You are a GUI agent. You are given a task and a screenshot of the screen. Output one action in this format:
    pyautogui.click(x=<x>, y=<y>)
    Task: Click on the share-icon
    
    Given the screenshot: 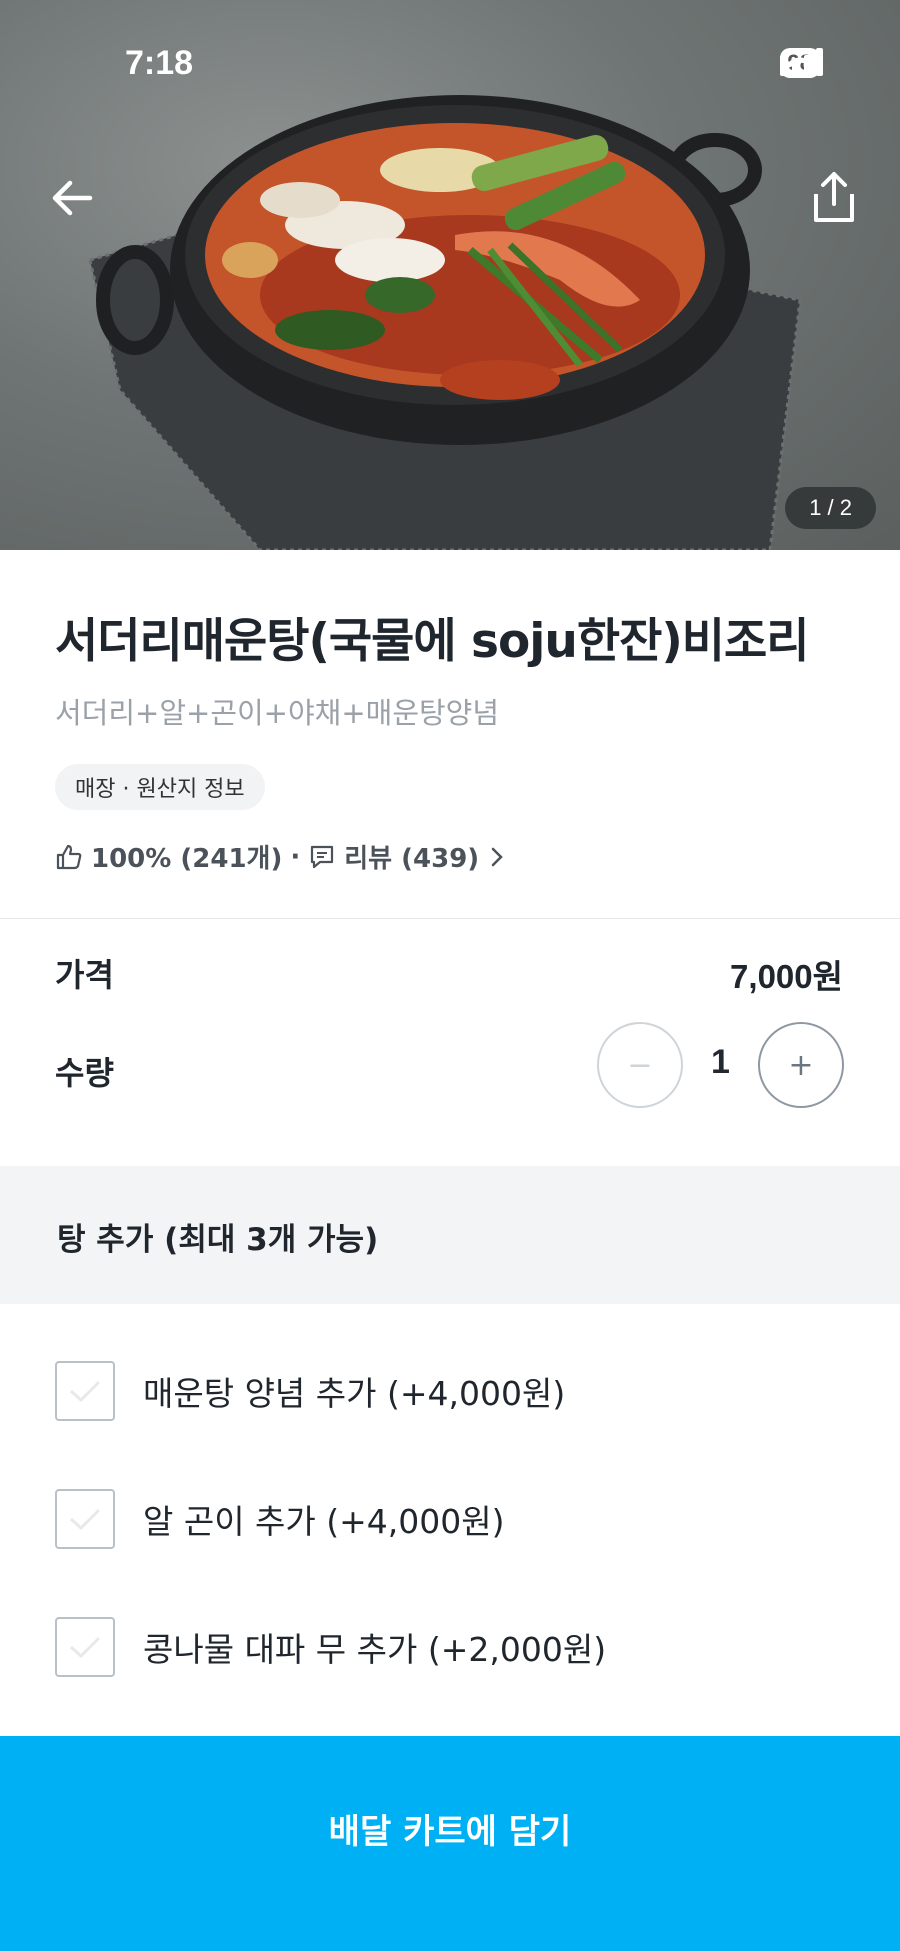 What is the action you would take?
    pyautogui.click(x=834, y=197)
    